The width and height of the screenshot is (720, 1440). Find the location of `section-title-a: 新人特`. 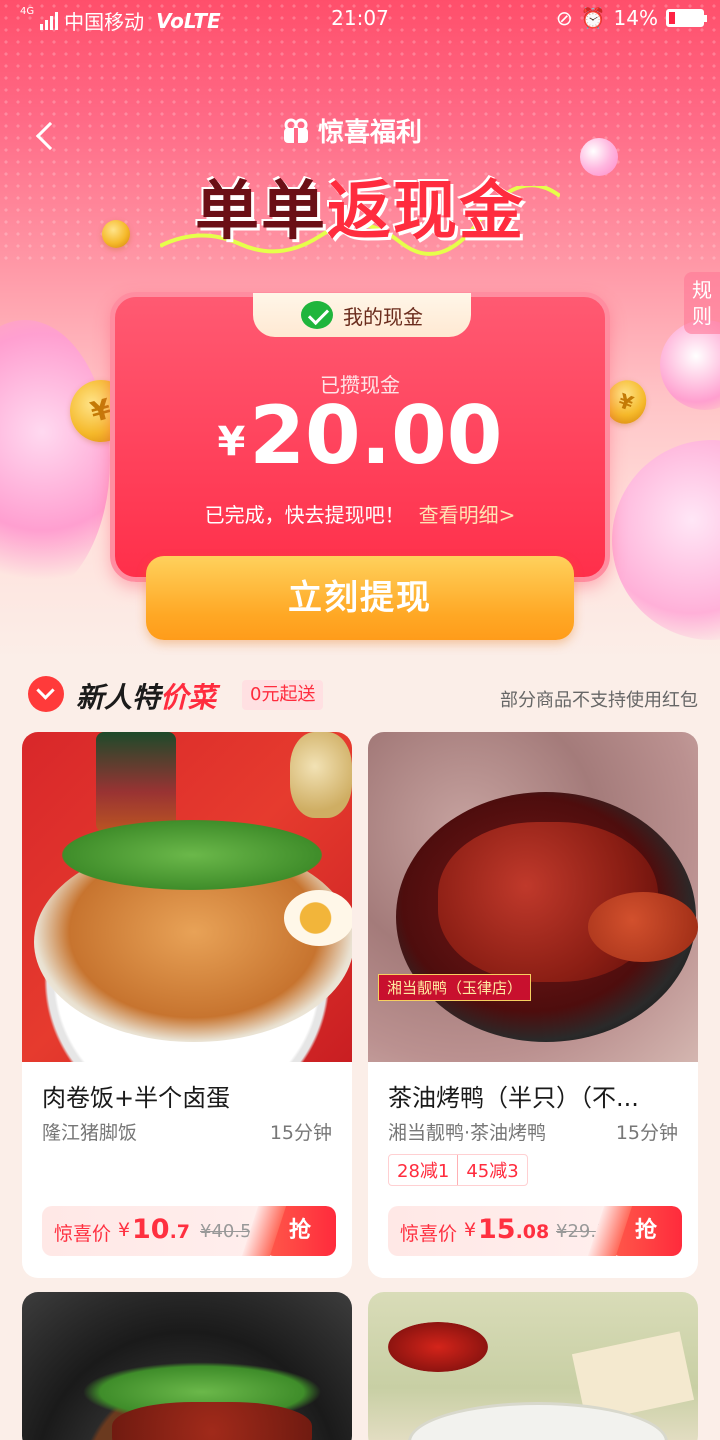

section-title-a: 新人特 is located at coordinates (118, 697).